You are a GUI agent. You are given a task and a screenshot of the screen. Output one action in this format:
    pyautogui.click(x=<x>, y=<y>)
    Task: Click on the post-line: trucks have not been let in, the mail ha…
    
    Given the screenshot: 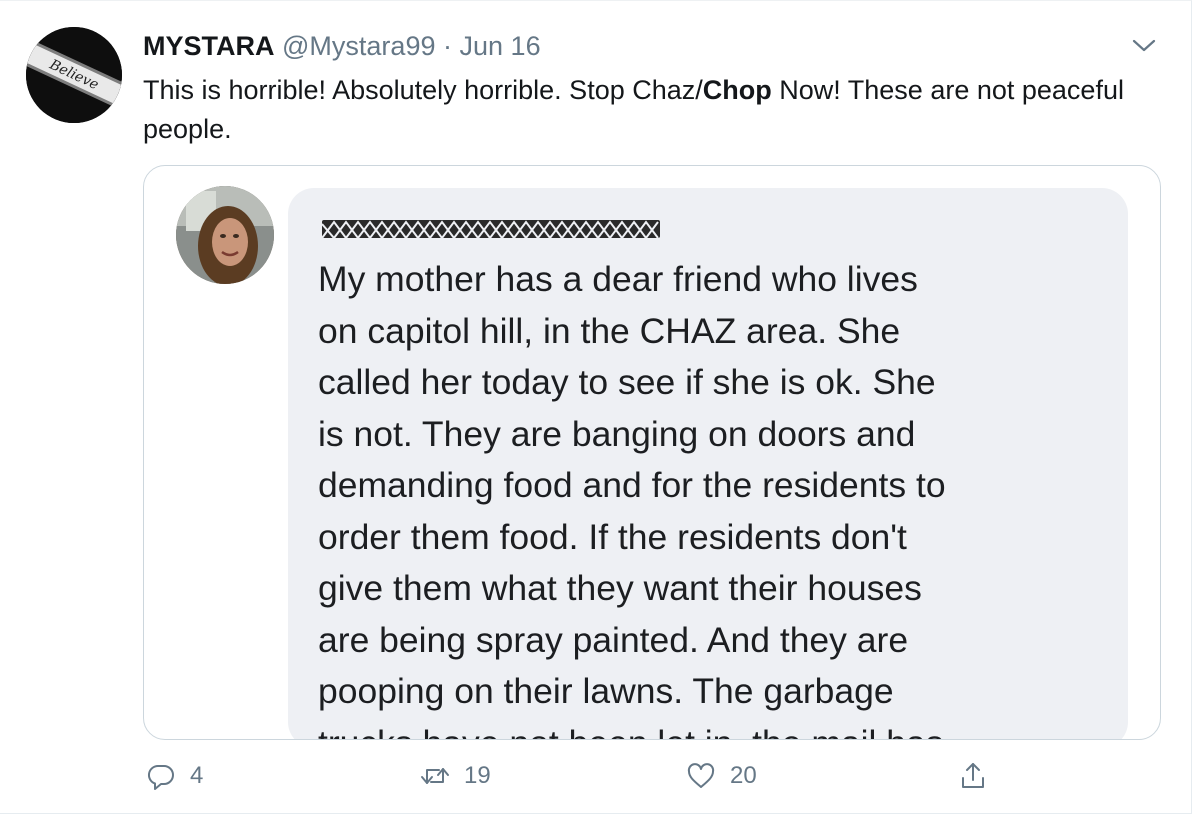 What is the action you would take?
    pyautogui.click(x=718, y=729)
    